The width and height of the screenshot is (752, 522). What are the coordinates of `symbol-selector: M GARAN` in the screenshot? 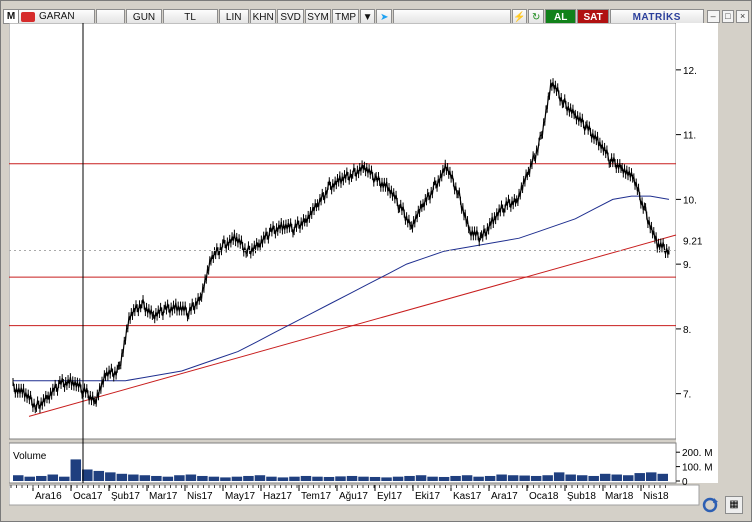 It's located at (49, 16).